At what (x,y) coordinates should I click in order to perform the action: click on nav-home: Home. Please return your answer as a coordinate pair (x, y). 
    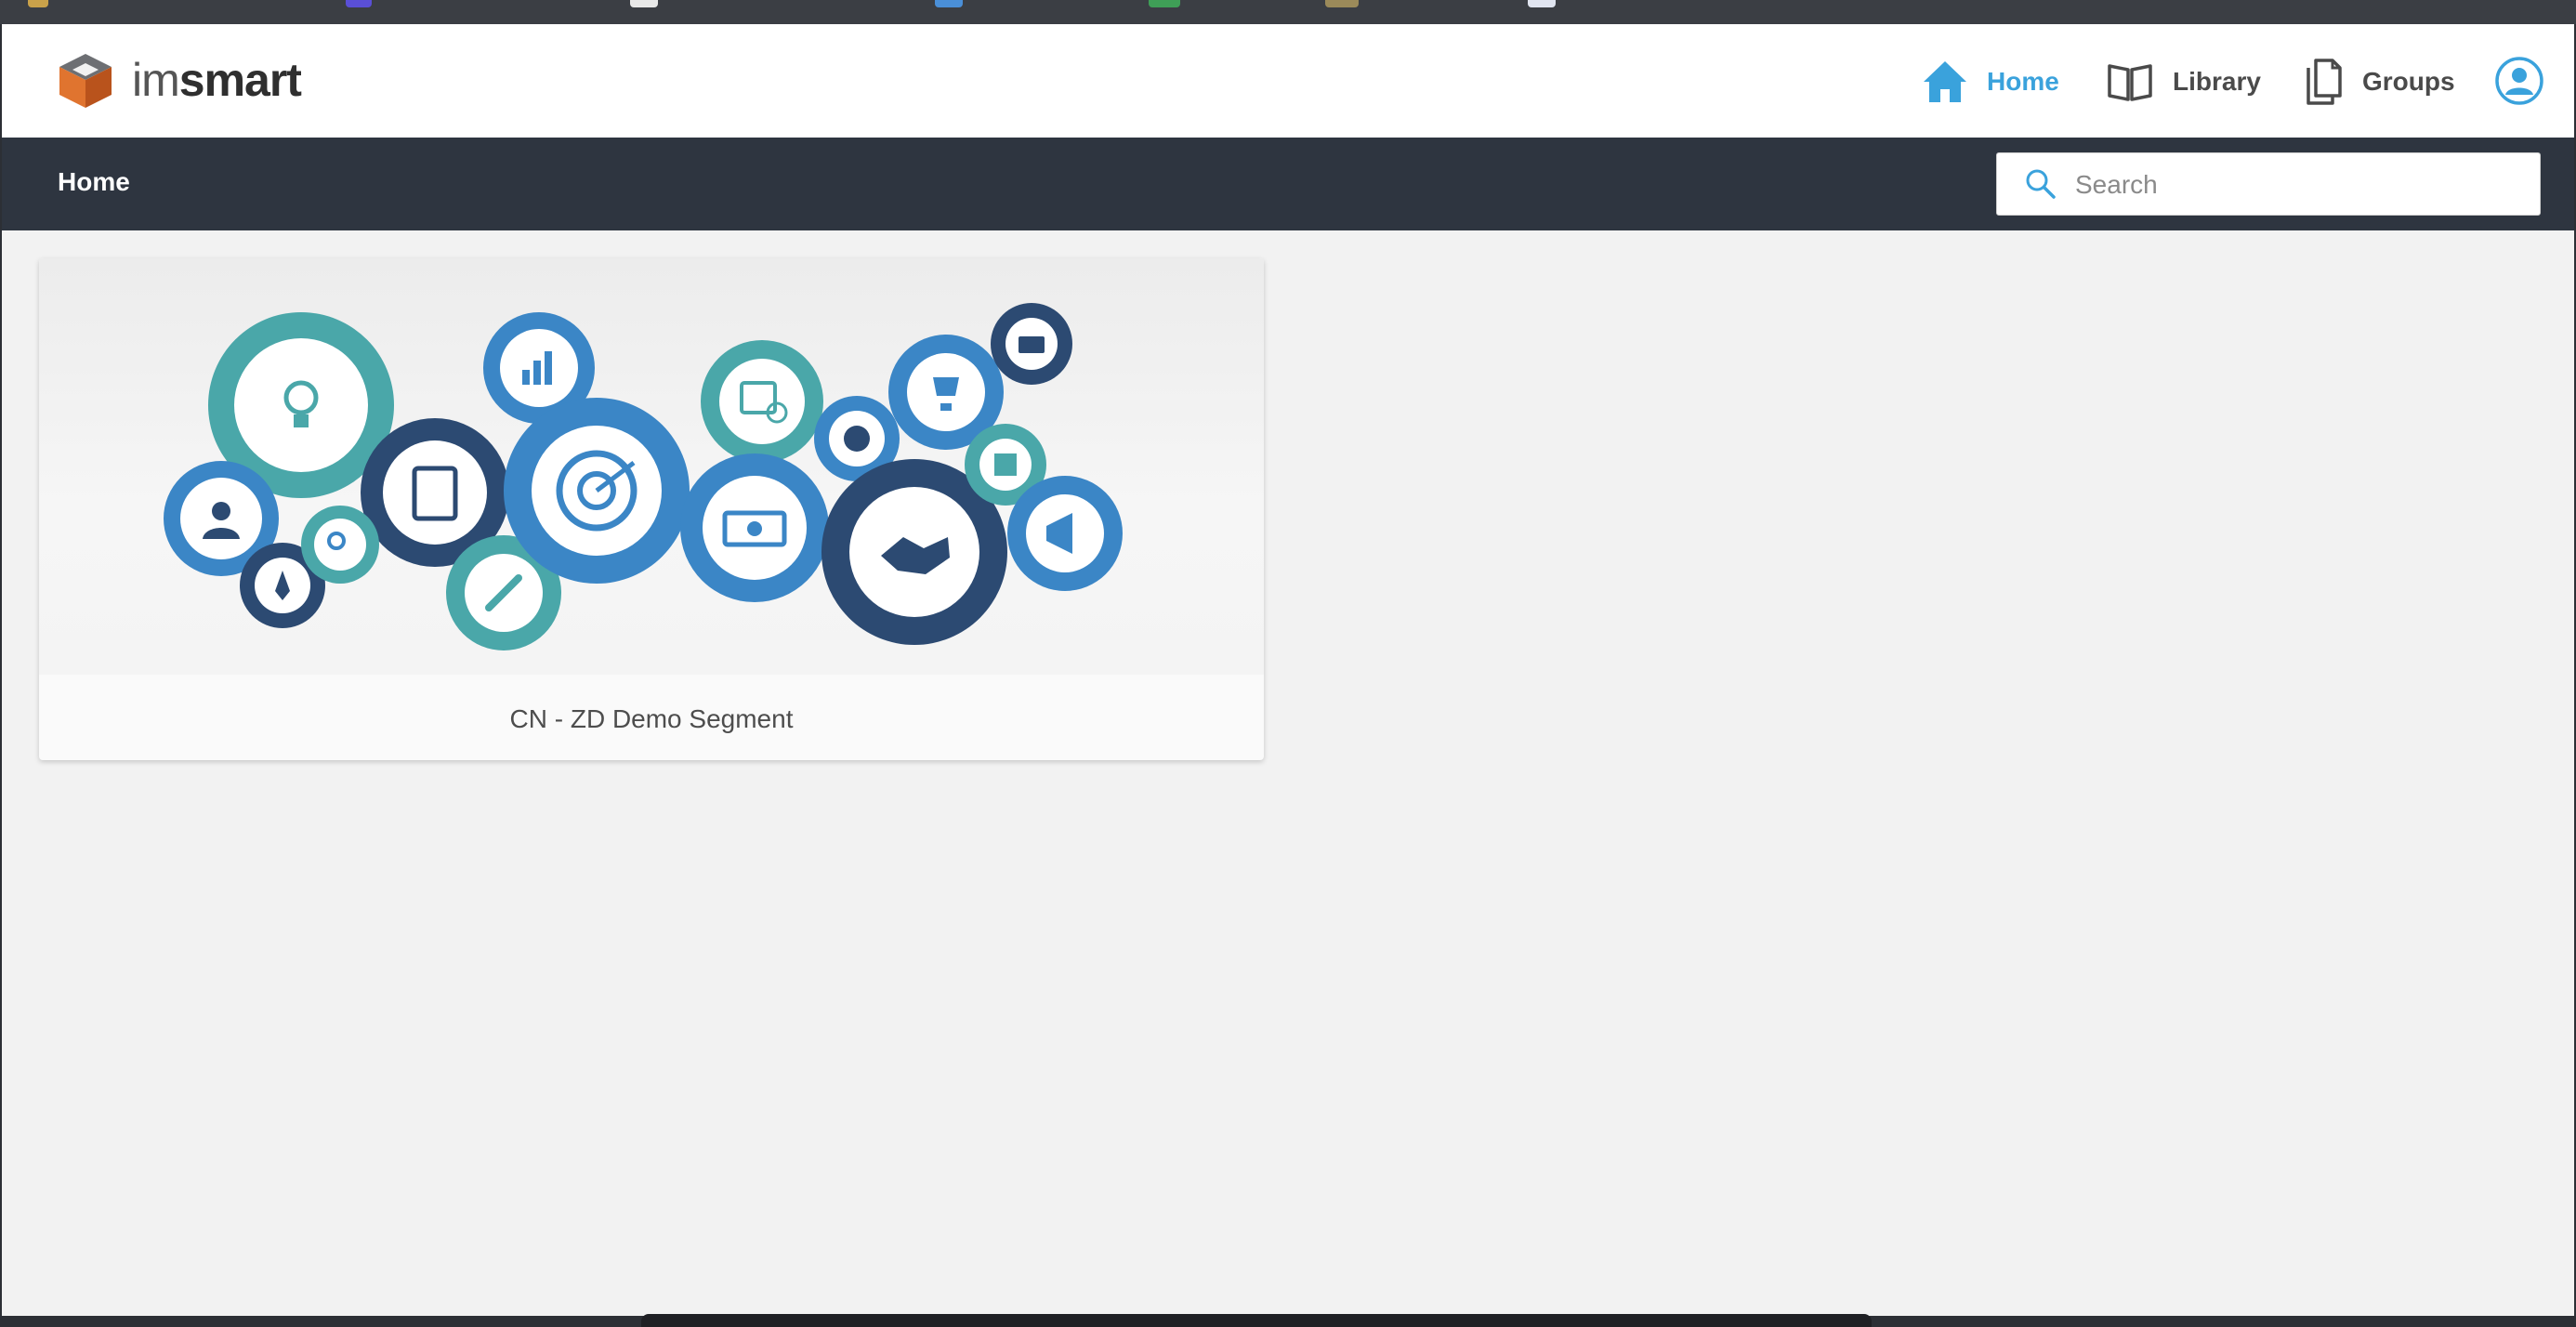
    Looking at the image, I should click on (1990, 82).